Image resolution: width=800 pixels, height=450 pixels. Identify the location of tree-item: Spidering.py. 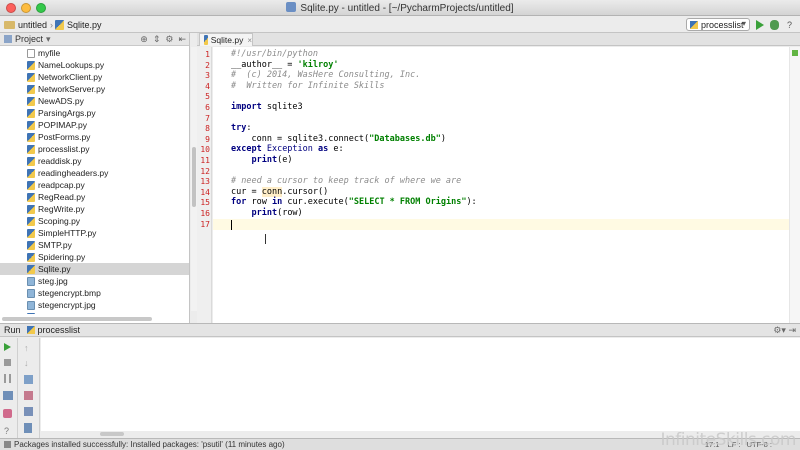
(94, 257).